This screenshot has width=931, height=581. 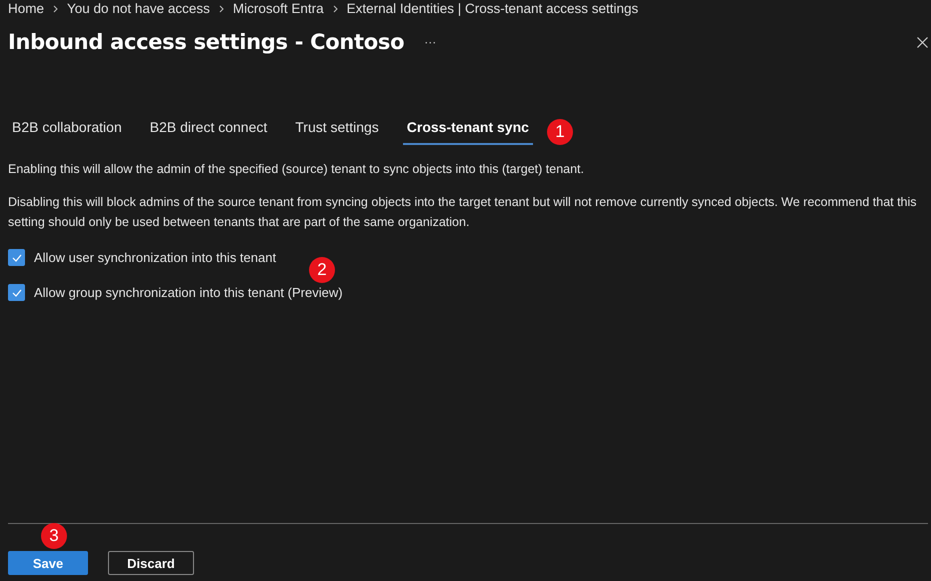 I want to click on discard-button: Discard, so click(x=151, y=563).